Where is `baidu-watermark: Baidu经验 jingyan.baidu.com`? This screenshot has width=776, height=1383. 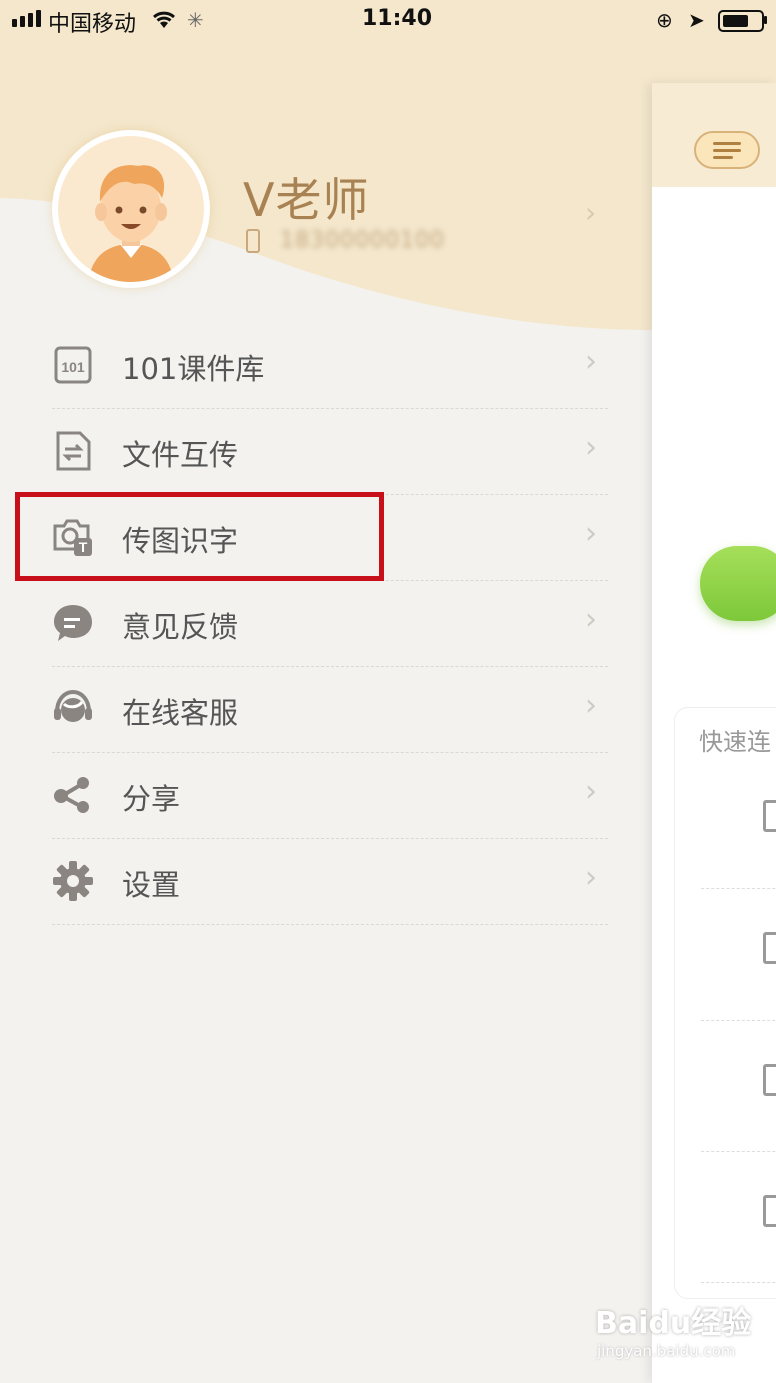 baidu-watermark: Baidu经验 jingyan.baidu.com is located at coordinates (673, 1329).